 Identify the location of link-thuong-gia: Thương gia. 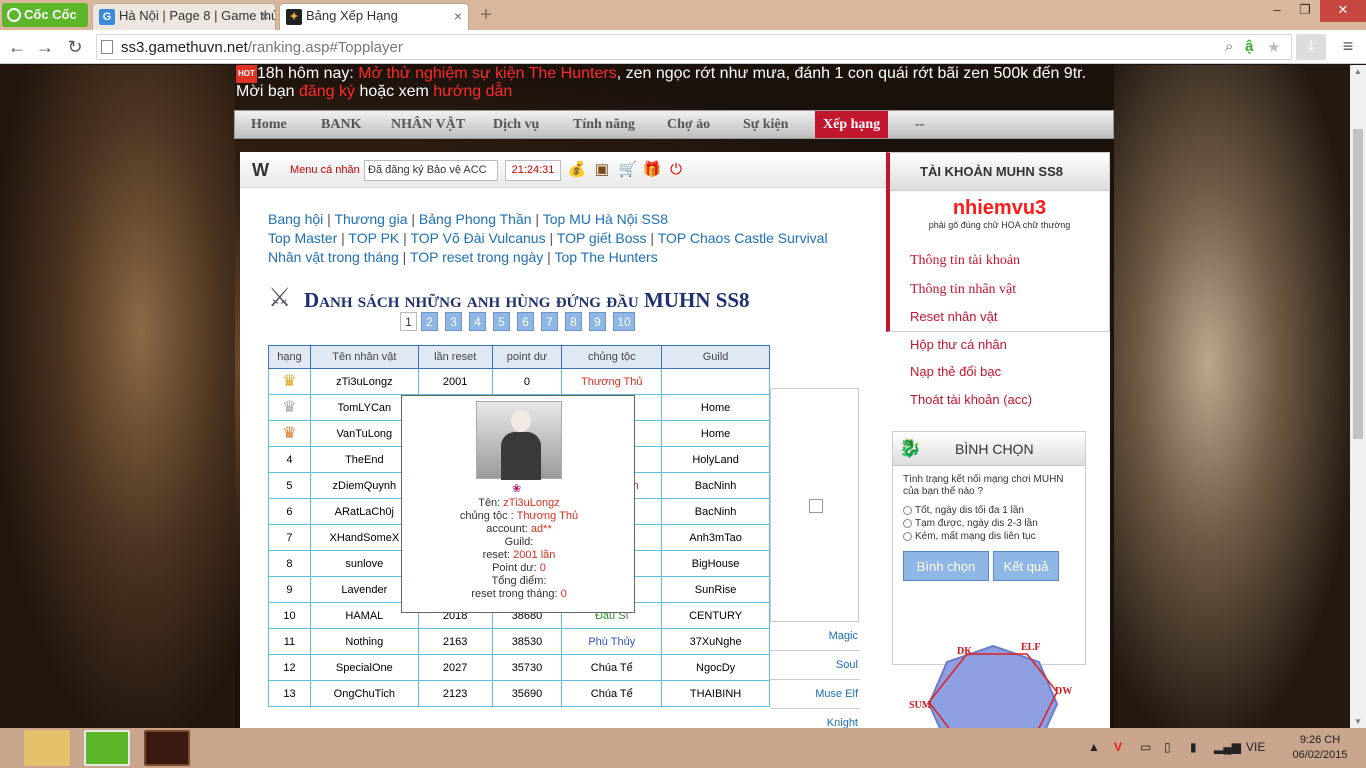
(370, 219).